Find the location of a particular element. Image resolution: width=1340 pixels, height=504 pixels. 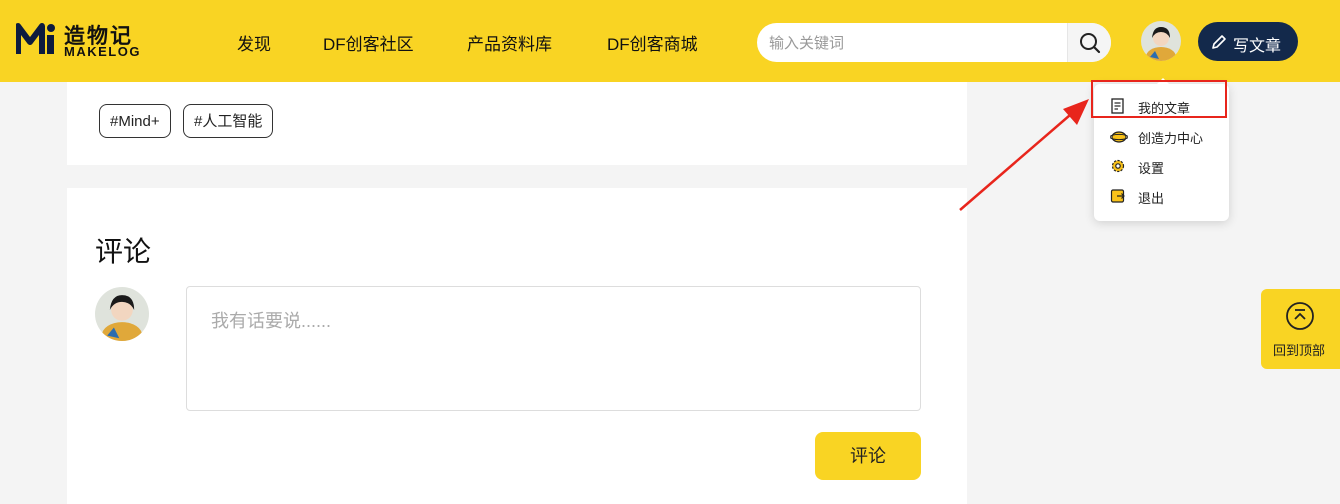

search-bar is located at coordinates (934, 42).